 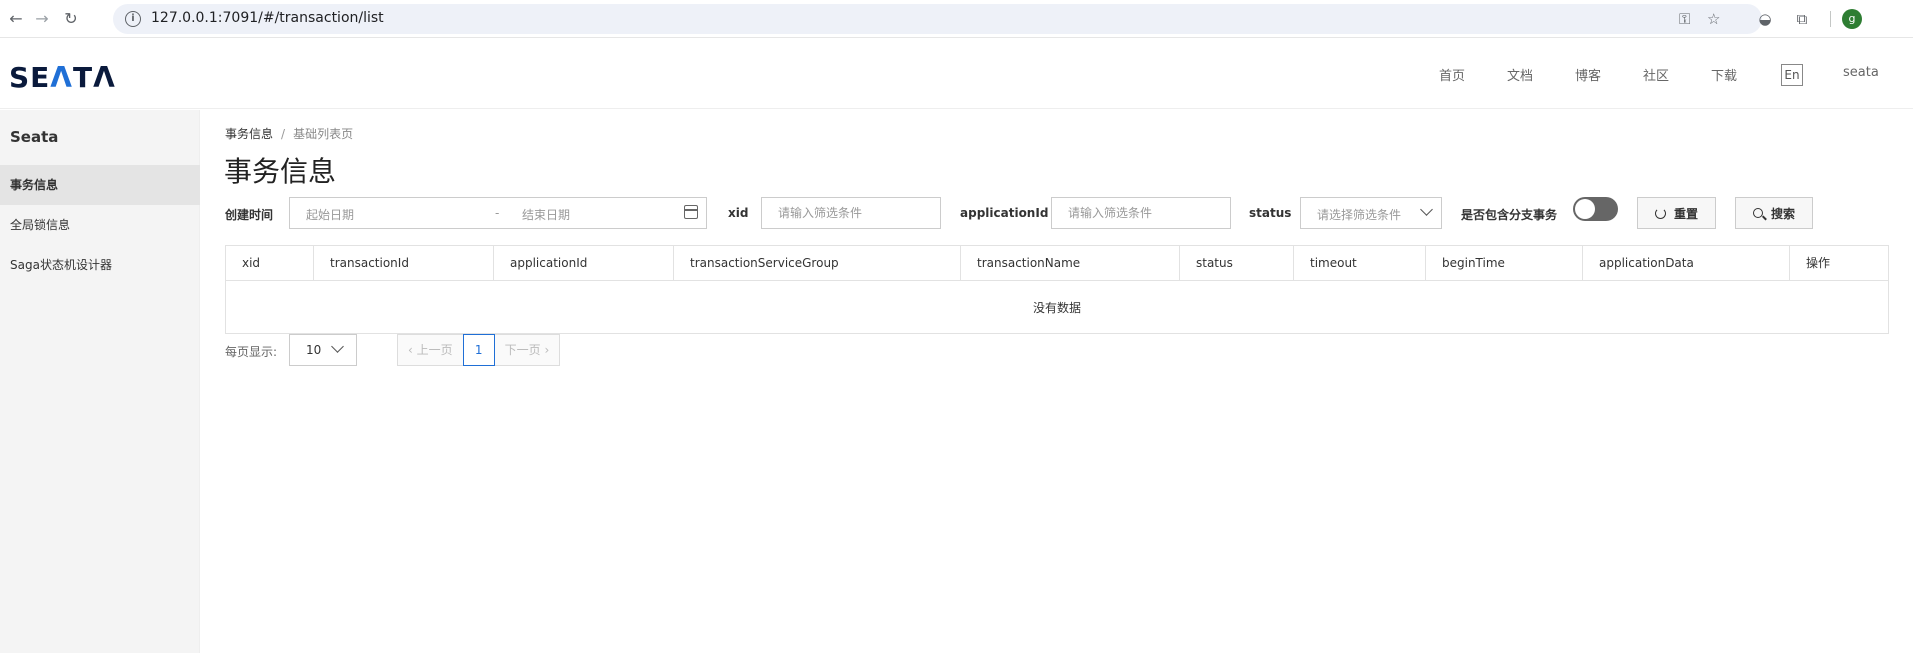 I want to click on password-key-icon: ⚿, so click(x=1684, y=19).